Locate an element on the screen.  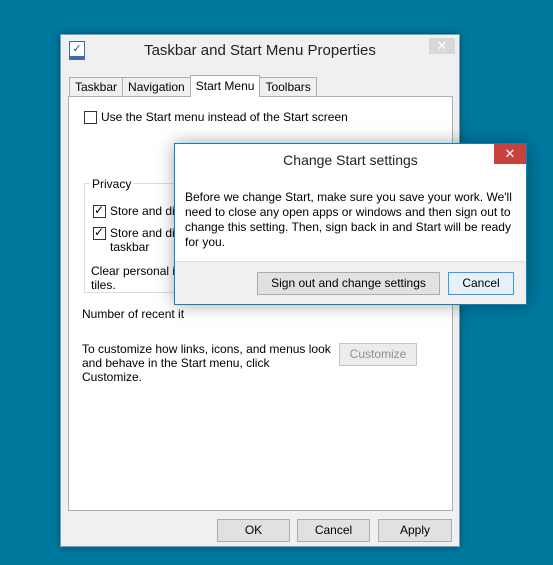
ok-button: OK is located at coordinates (253, 530).